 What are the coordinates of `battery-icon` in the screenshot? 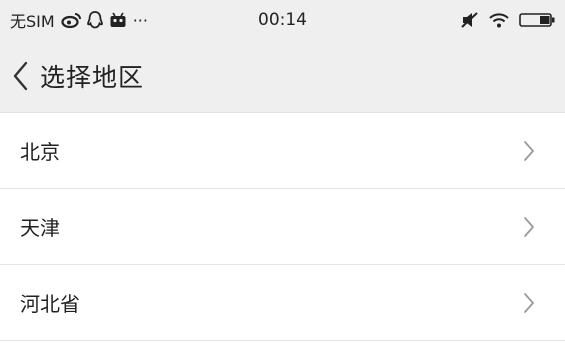 It's located at (537, 20).